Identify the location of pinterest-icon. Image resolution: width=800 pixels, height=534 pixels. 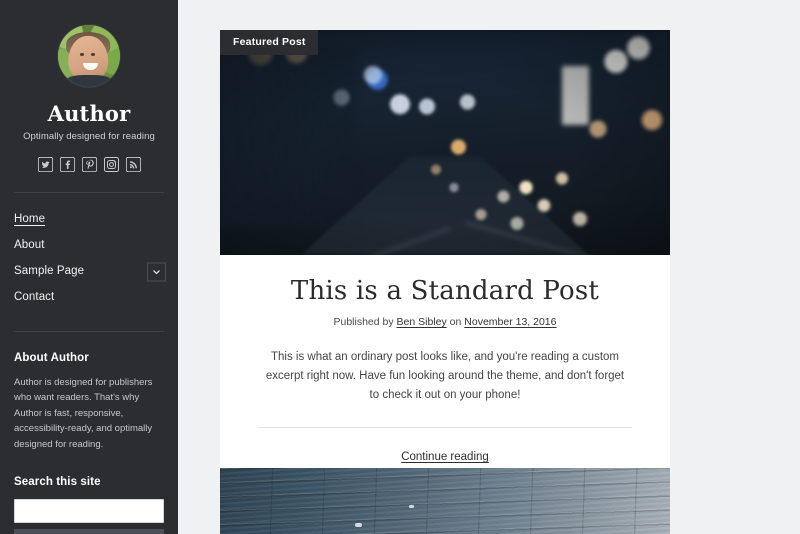
(89, 164).